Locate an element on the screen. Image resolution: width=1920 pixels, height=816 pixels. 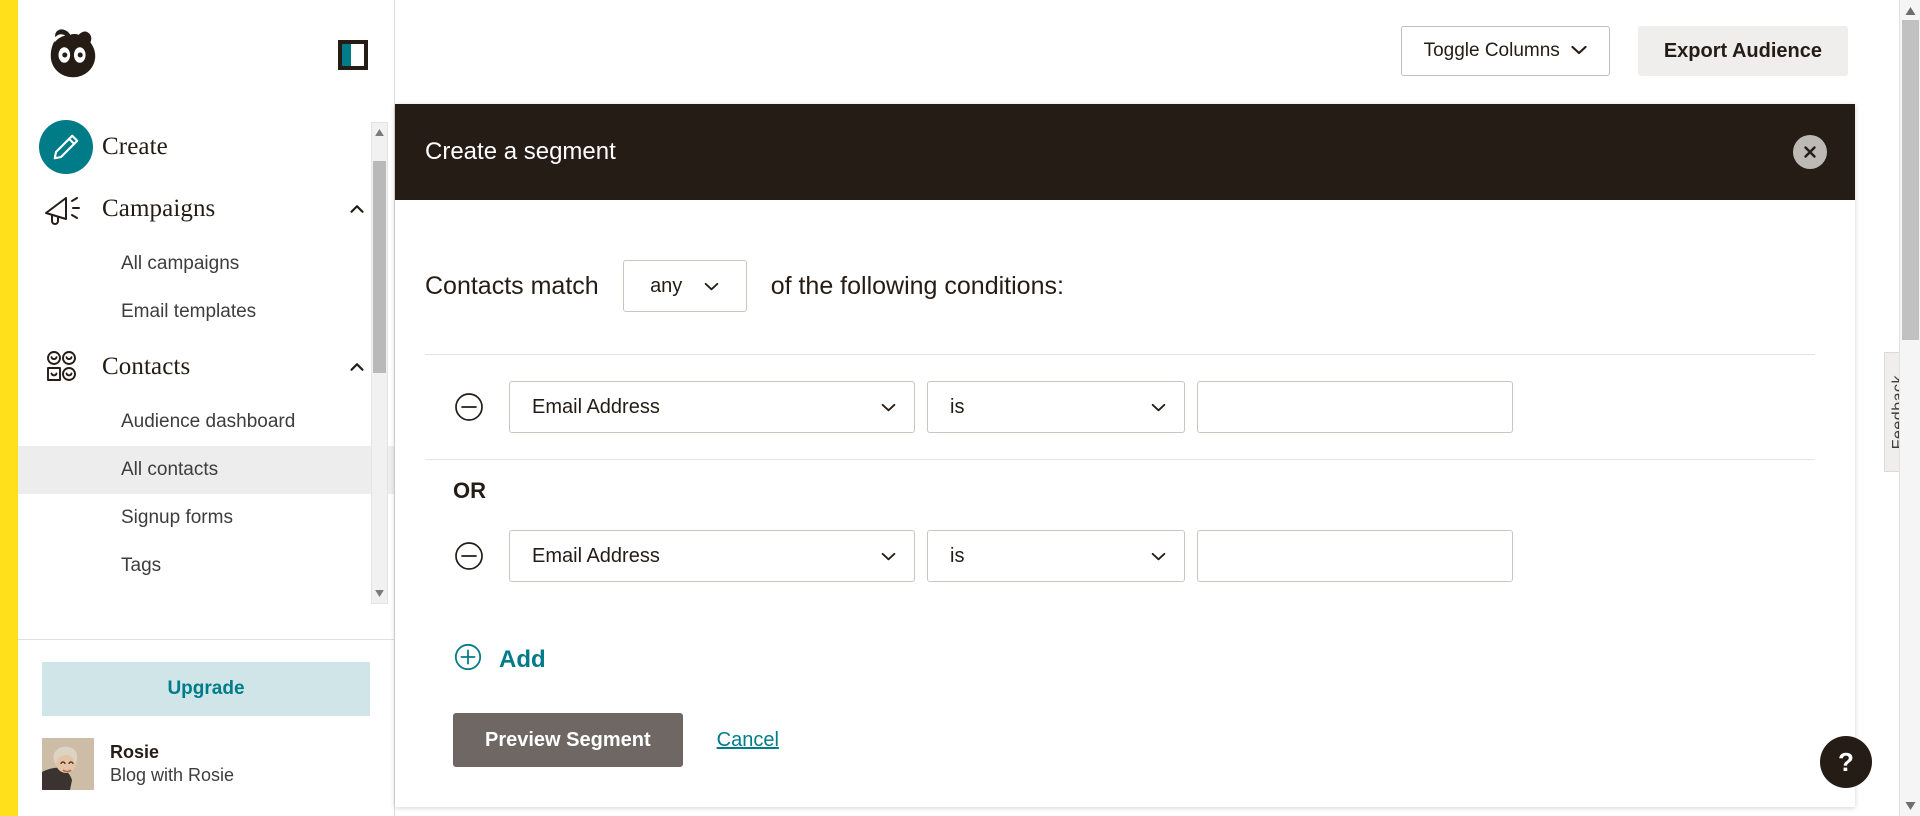
sidebar-item-label: Tags is located at coordinates (141, 565).